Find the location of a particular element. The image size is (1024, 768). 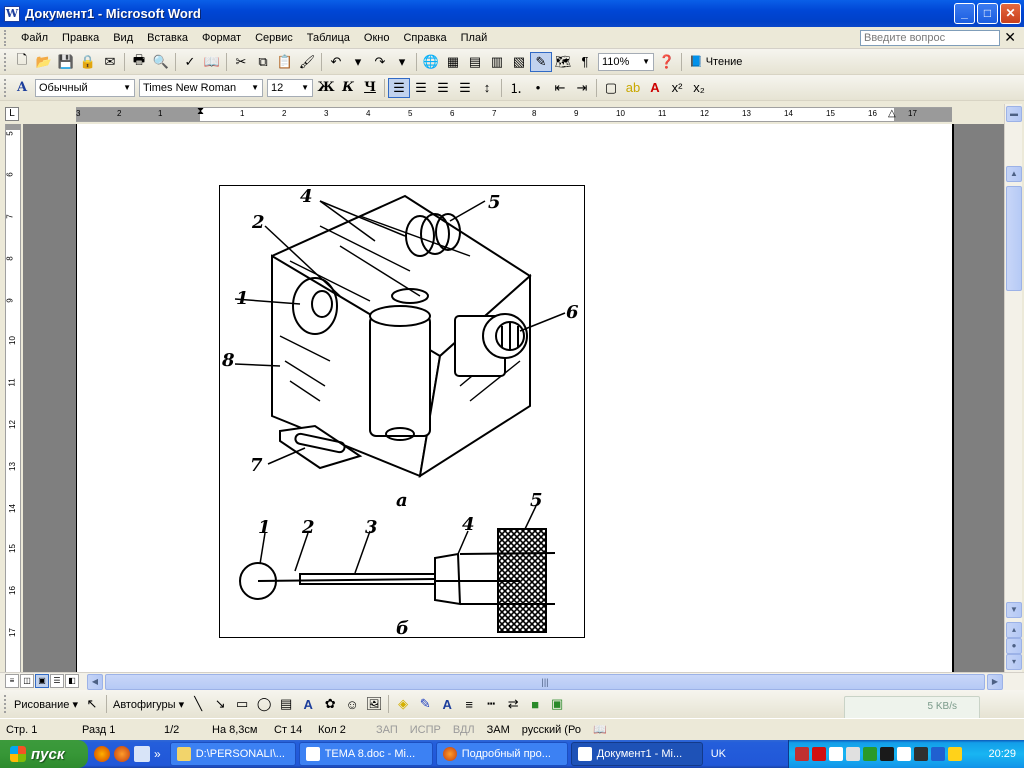

drawing-icon: ✎ is located at coordinates (541, 61).